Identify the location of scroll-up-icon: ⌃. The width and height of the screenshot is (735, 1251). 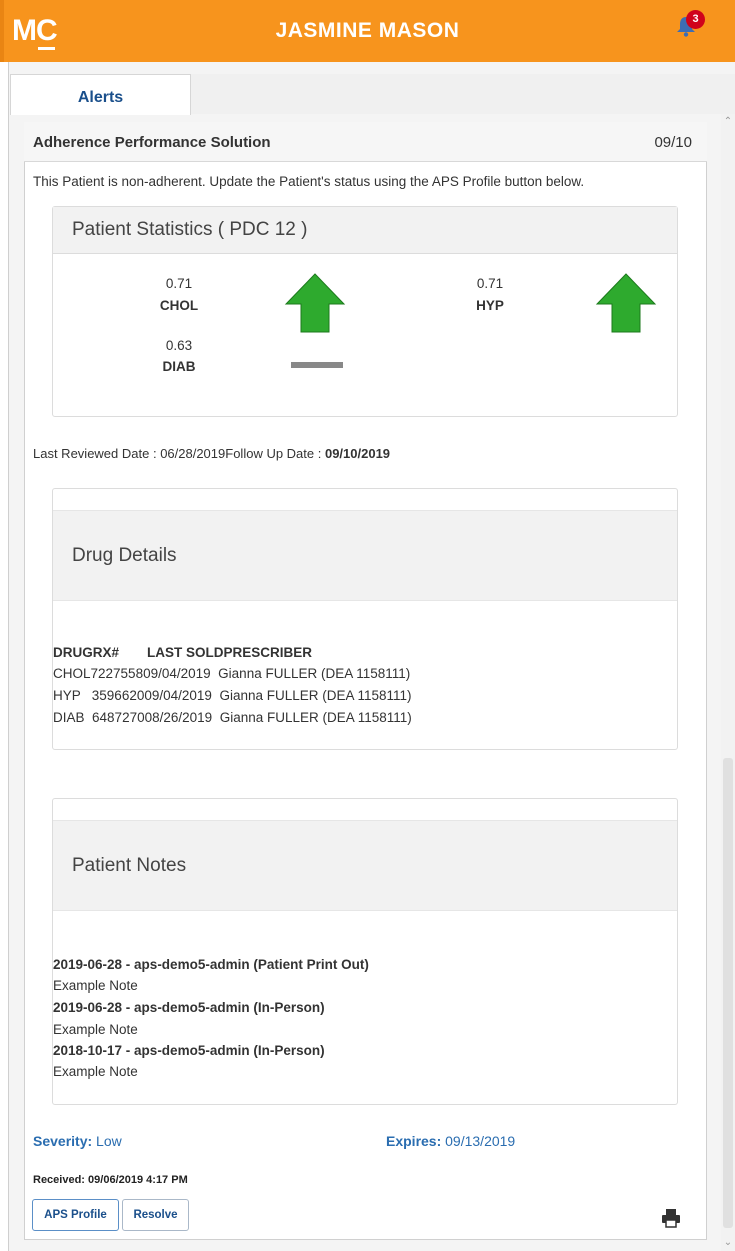
(728, 121).